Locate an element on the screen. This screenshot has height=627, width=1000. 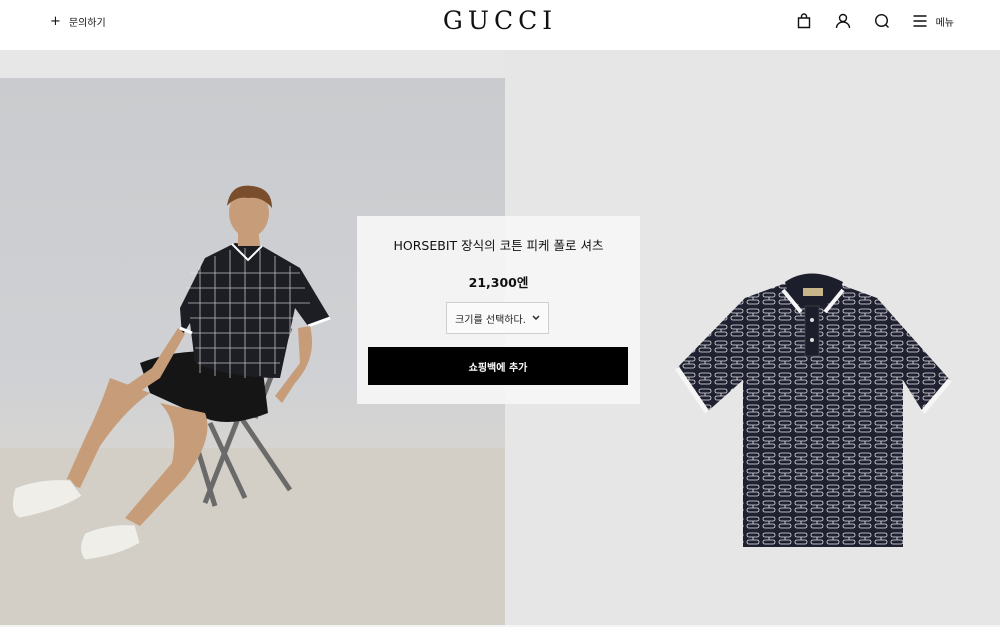
size-select: 크기를 선택하다. is located at coordinates (497, 318).